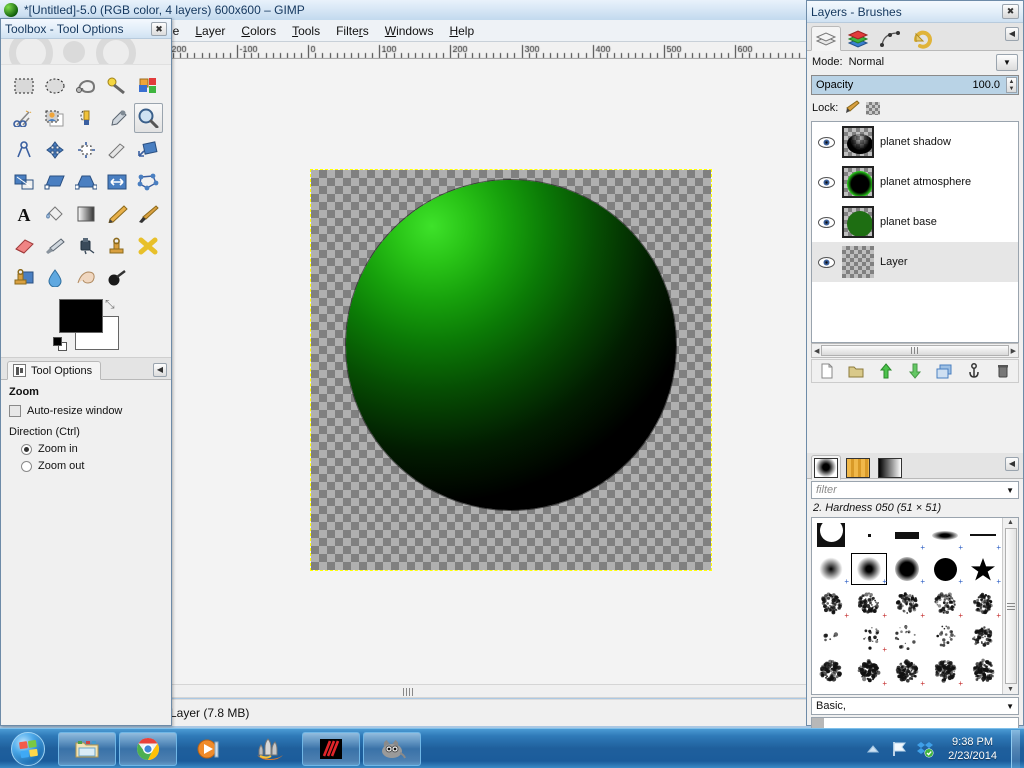 This screenshot has width=1024, height=768. Describe the element at coordinates (92, 449) in the screenshot. I see `zoom-in-row: Zoom in` at that location.